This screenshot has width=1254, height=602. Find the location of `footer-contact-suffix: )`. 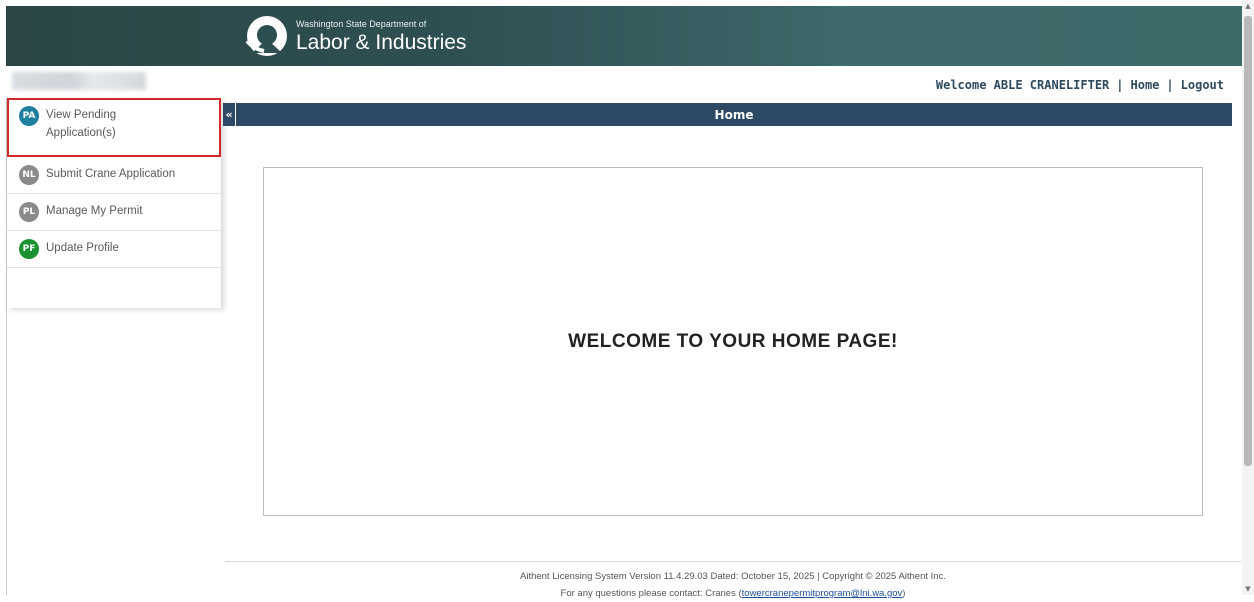

footer-contact-suffix: ) is located at coordinates (904, 593).